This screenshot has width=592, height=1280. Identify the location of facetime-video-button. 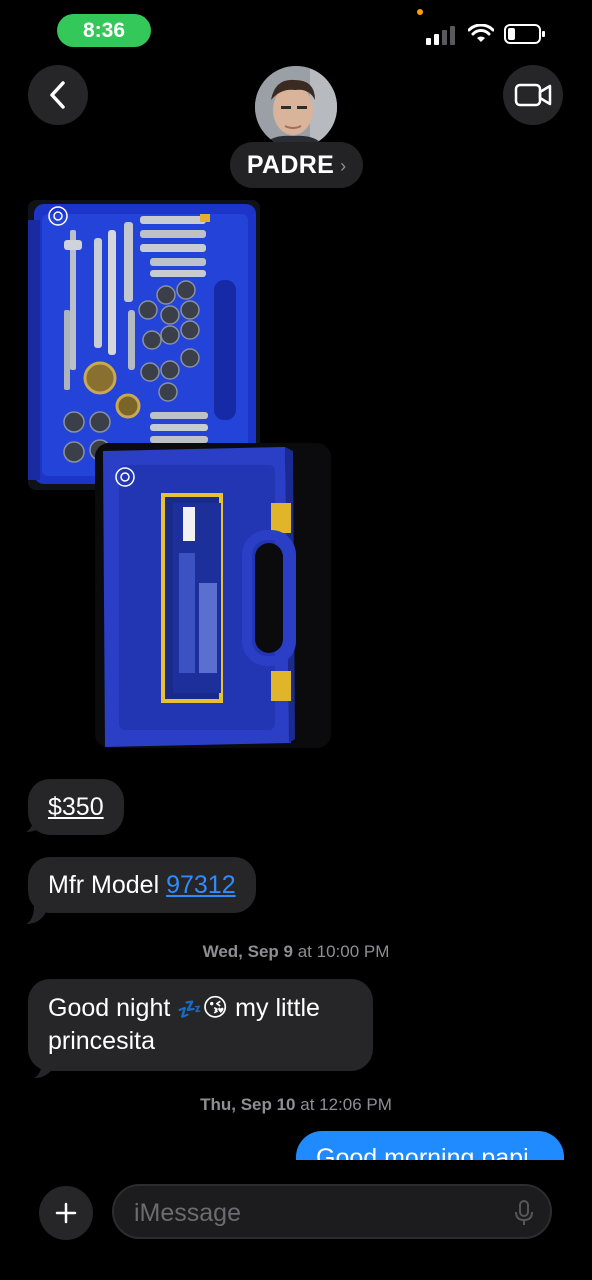
(533, 95).